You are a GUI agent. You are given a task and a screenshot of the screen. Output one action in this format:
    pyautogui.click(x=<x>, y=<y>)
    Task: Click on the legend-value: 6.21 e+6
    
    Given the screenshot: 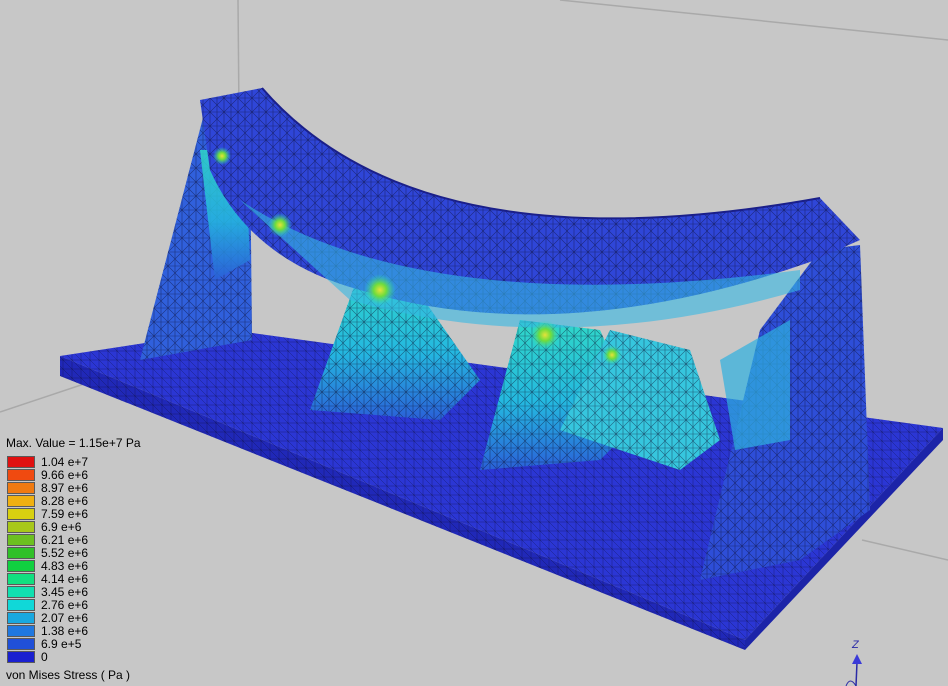 What is the action you would take?
    pyautogui.click(x=65, y=540)
    